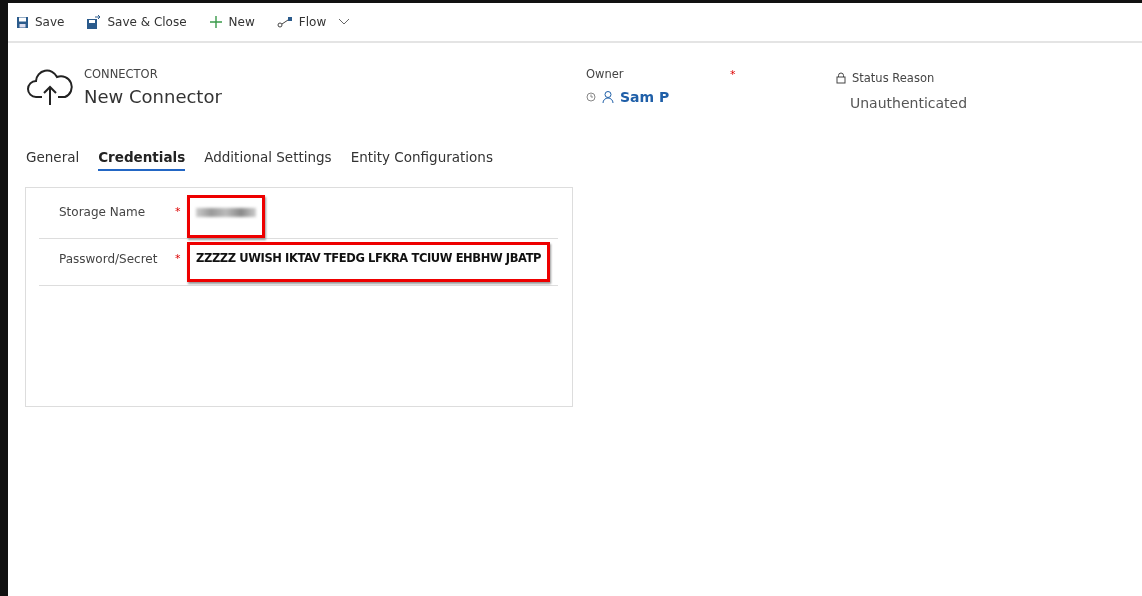 Image resolution: width=1142 pixels, height=596 pixels. Describe the element at coordinates (231, 22) in the screenshot. I see `new-button: New` at that location.